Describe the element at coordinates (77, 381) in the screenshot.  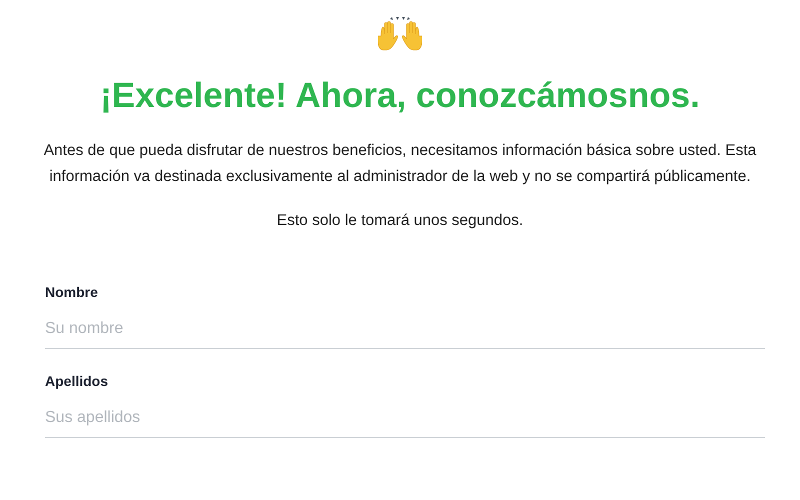
I see `field-label: Apellidos` at that location.